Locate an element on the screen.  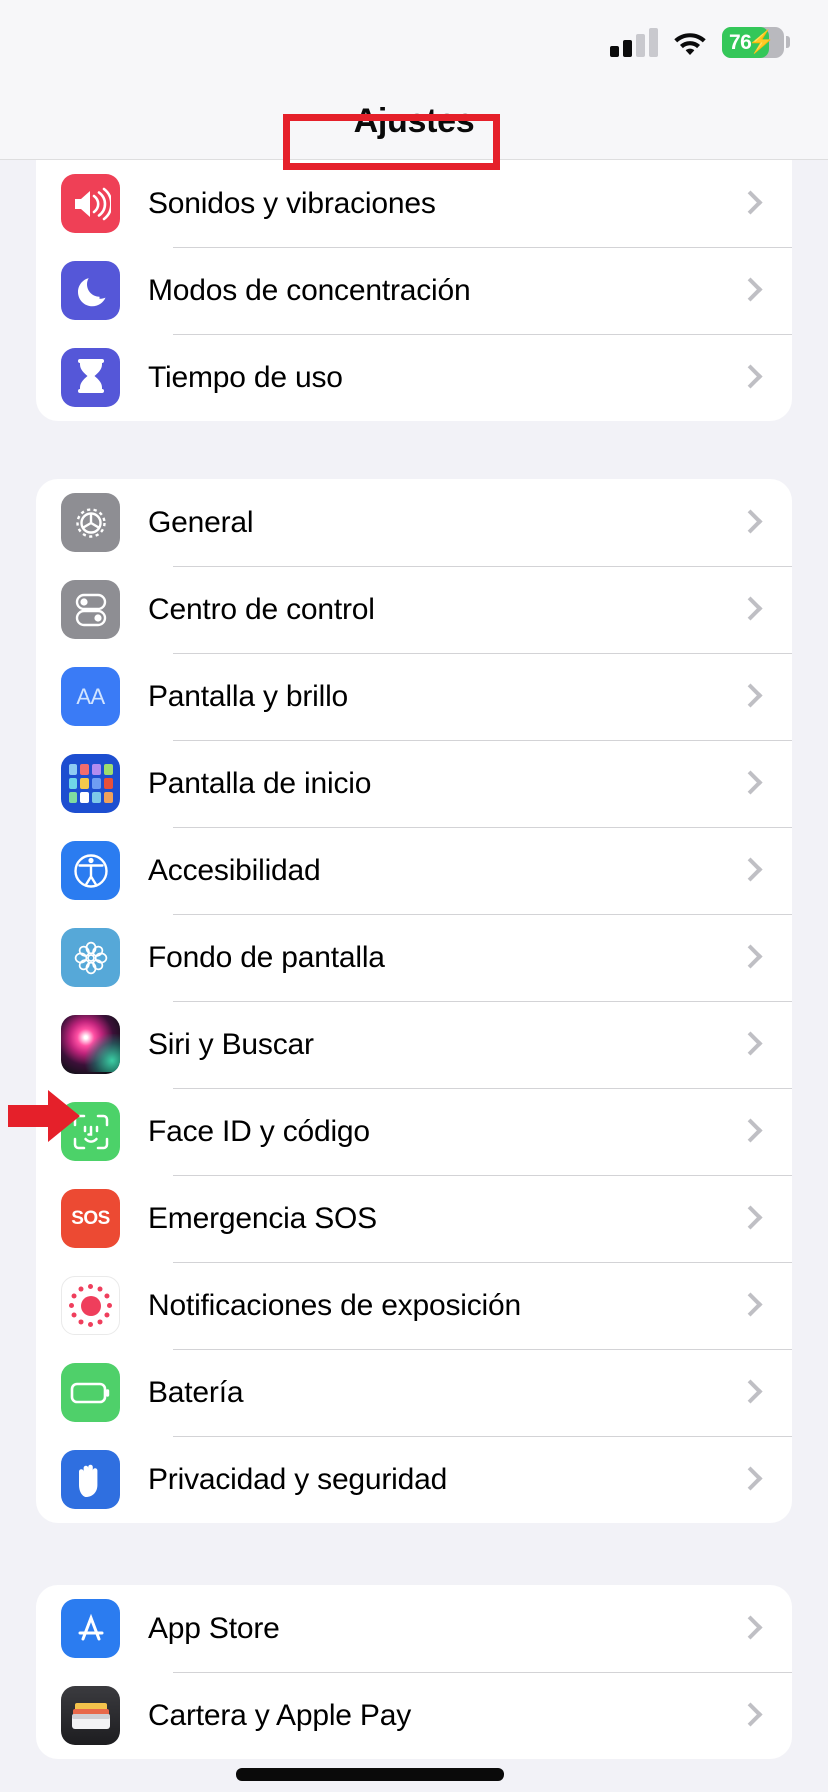
settings-row-label: Pantalla y brillo is located at coordinates (248, 696).